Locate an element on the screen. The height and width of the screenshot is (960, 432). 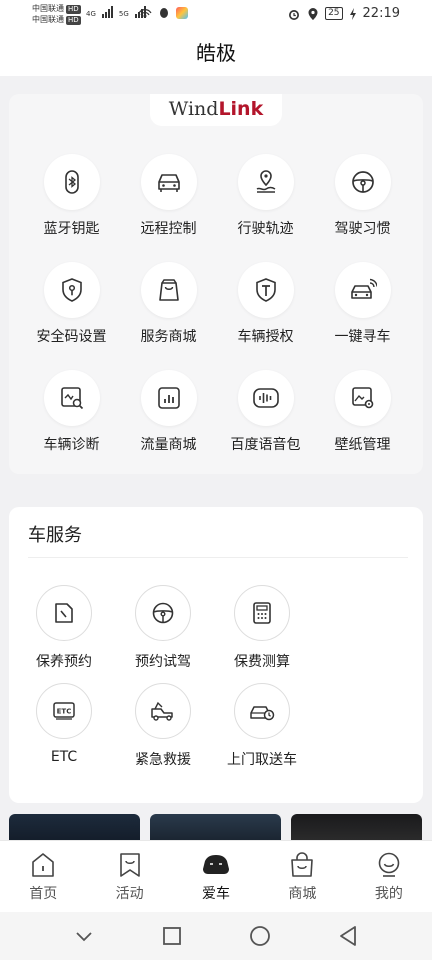
diagnosis-icon is located at coordinates (71, 398).